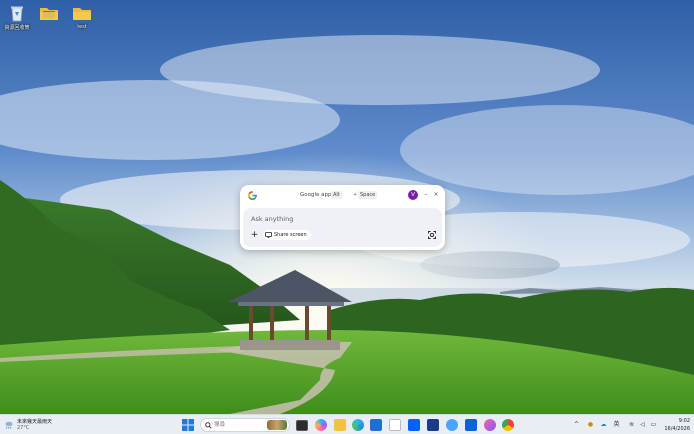  I want to click on taskbar-search, so click(245, 425).